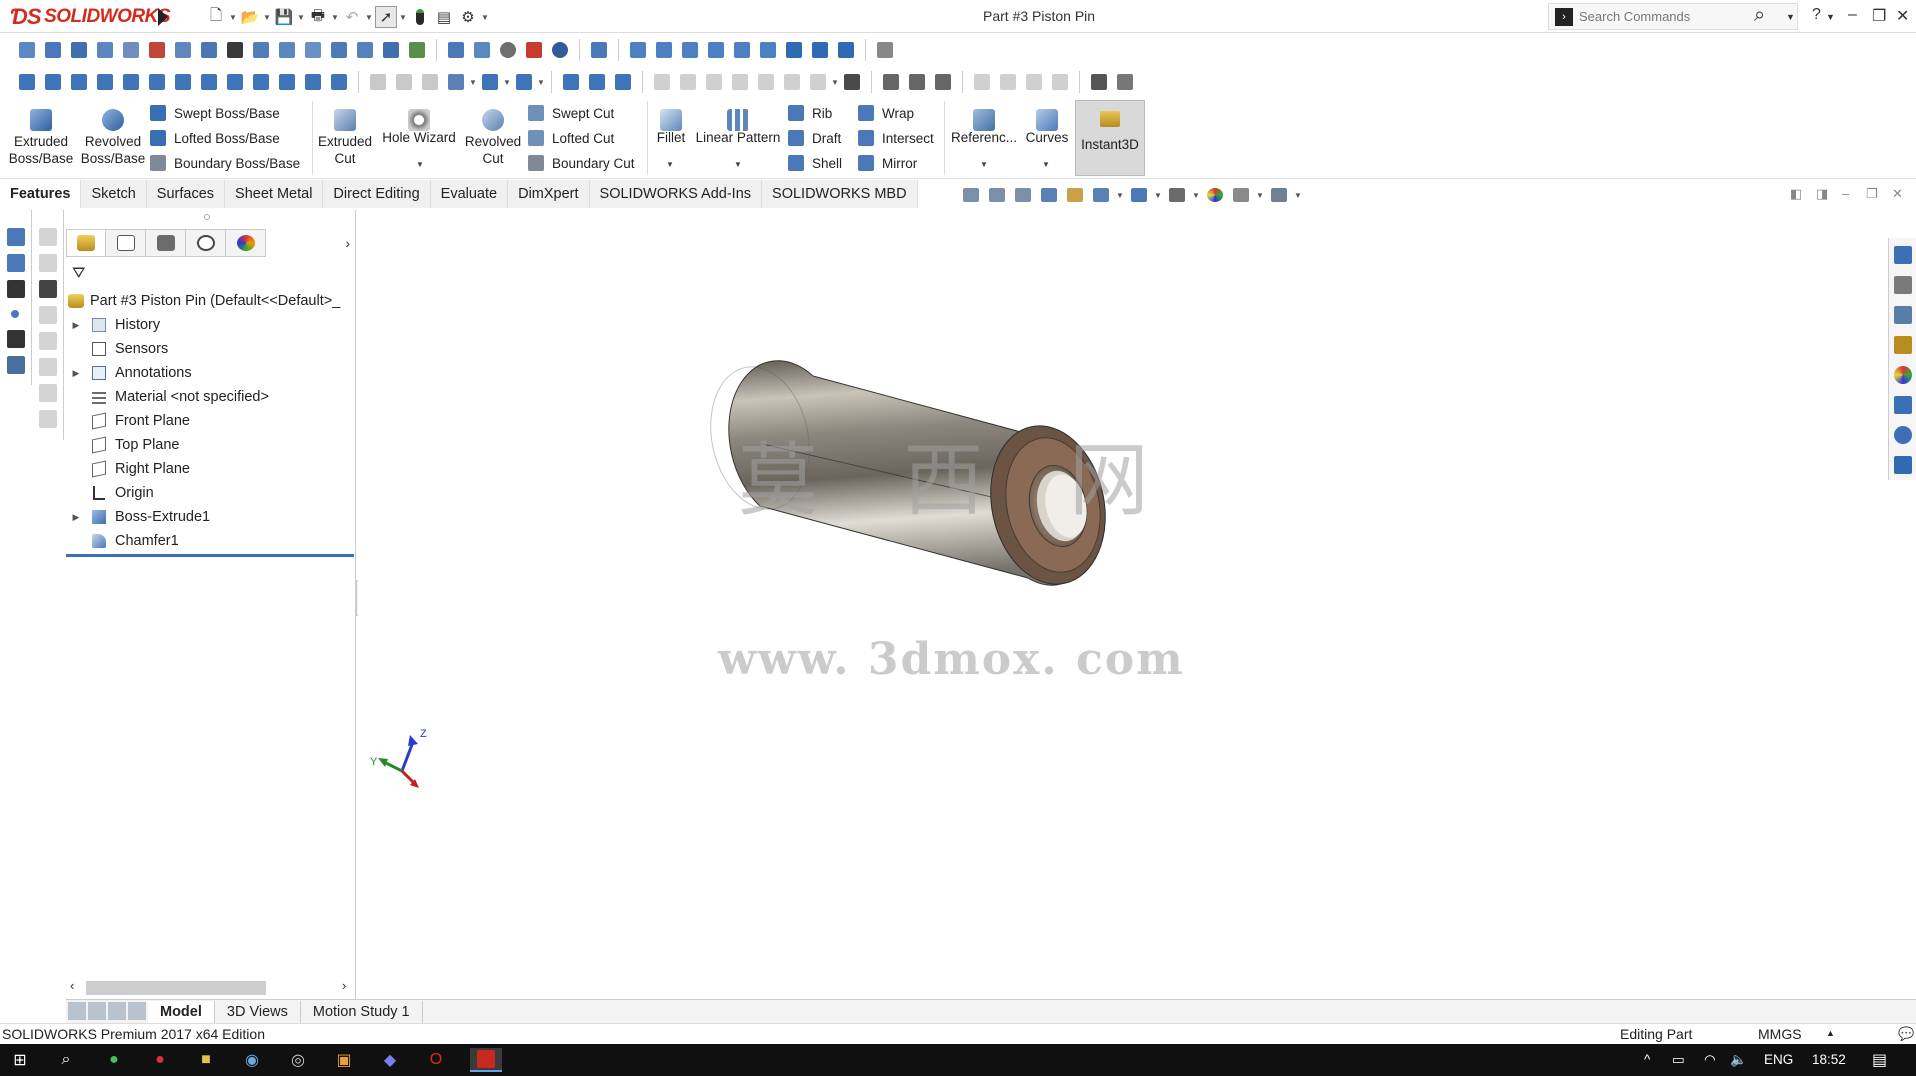  Describe the element at coordinates (768, 50) in the screenshot. I see `bottom-view-icon` at that location.